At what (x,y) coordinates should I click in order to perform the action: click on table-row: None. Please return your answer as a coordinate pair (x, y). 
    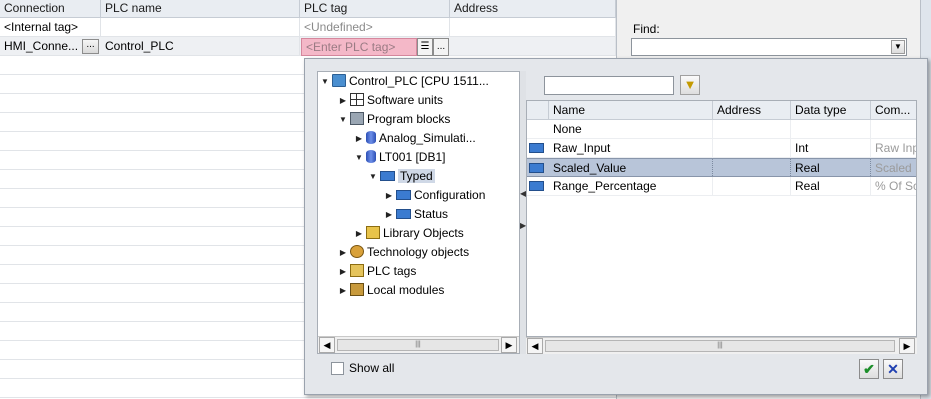
    Looking at the image, I should click on (721, 129).